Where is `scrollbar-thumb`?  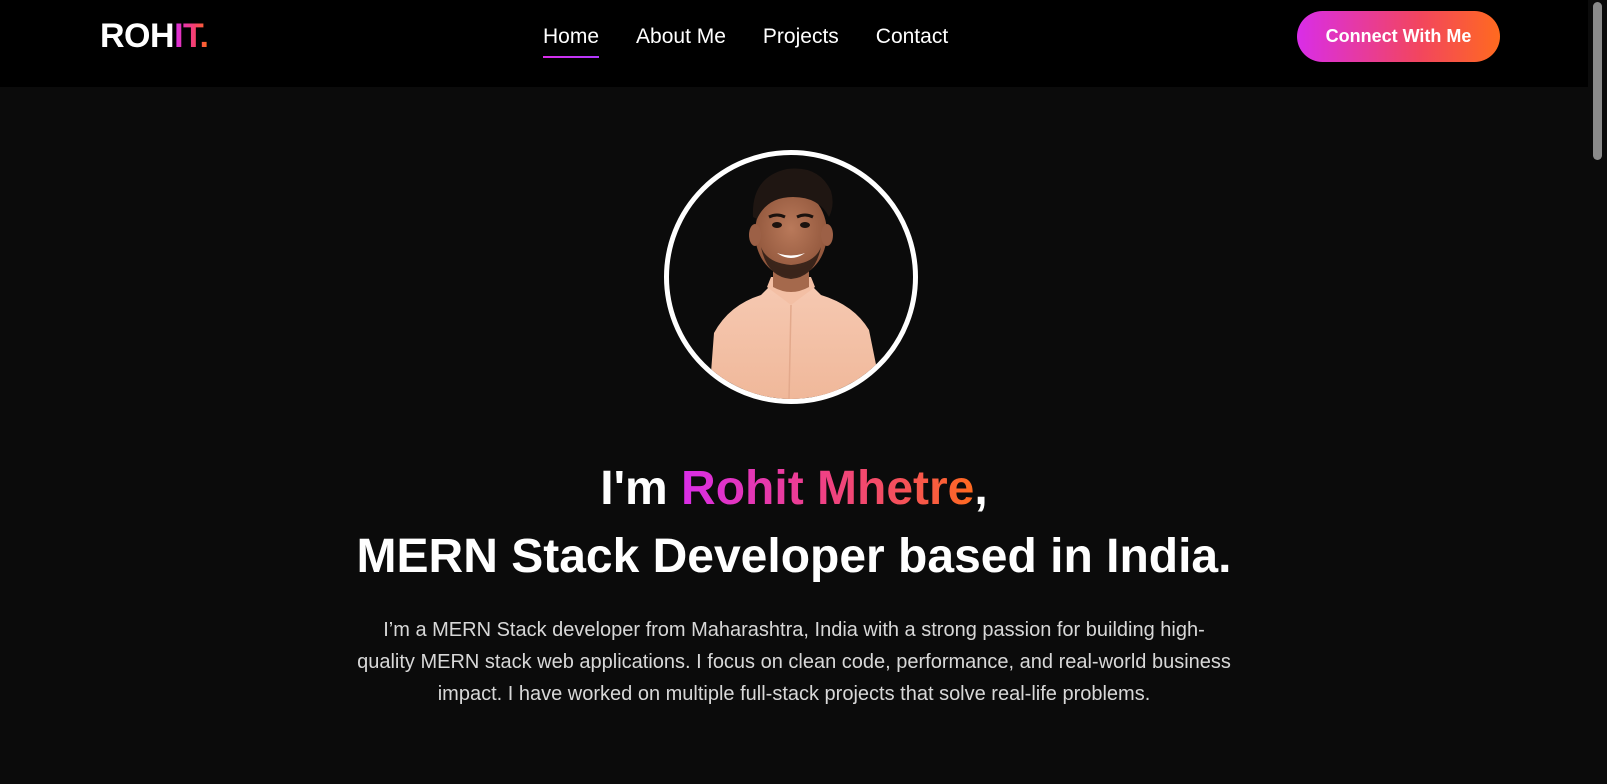 scrollbar-thumb is located at coordinates (1597, 81).